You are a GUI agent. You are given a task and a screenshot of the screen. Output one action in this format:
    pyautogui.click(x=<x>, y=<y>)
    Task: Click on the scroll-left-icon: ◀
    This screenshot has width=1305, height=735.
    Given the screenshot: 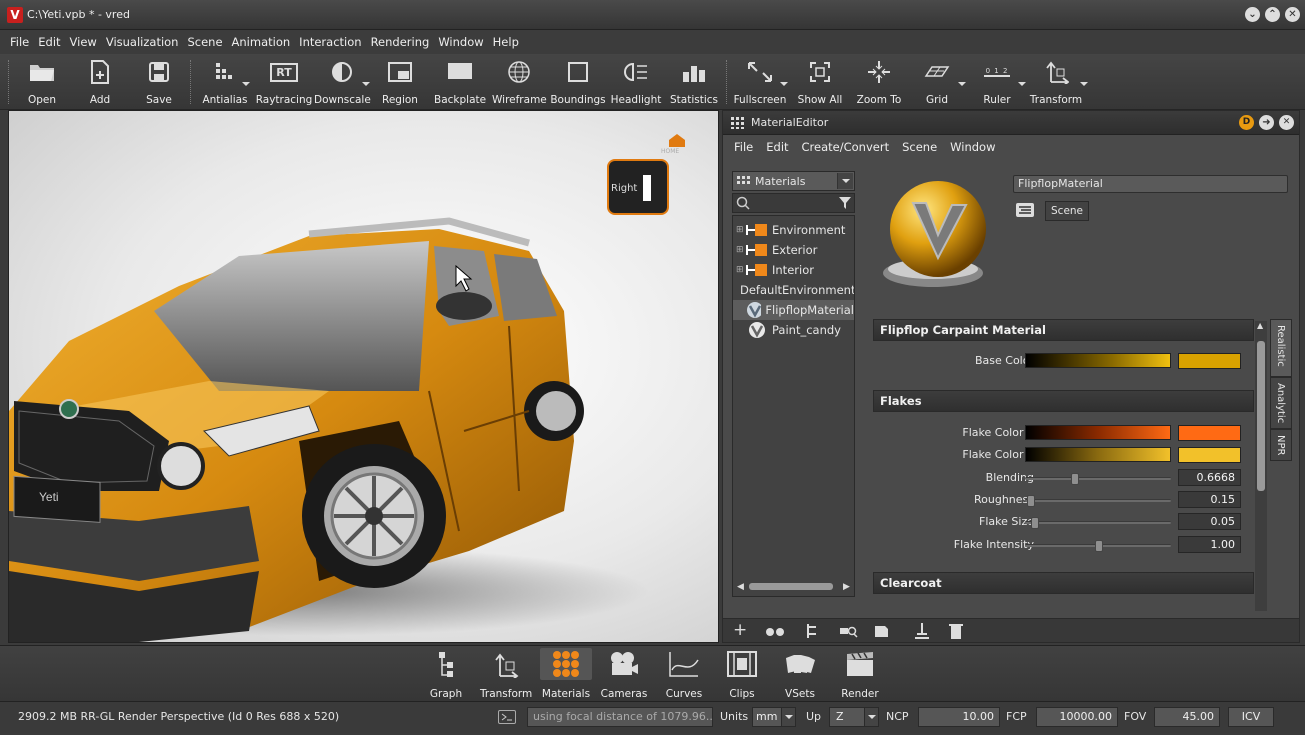 What is the action you would take?
    pyautogui.click(x=740, y=587)
    